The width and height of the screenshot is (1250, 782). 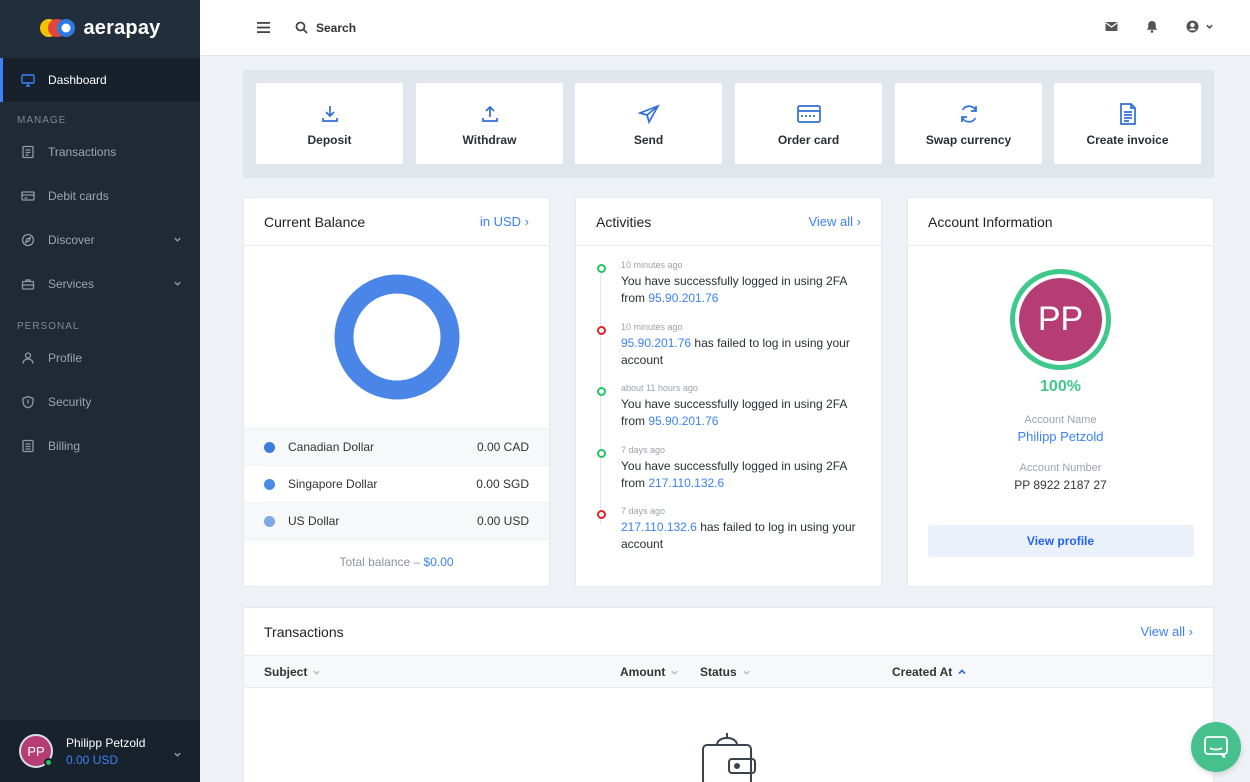 I want to click on action-label: Swap currency, so click(x=968, y=139).